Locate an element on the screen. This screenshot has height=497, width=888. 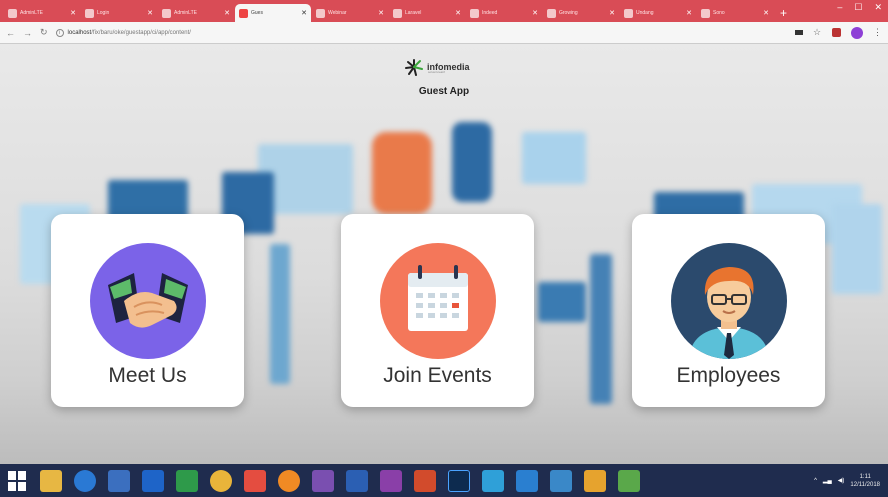
extension-icon is located at coordinates (836, 32).